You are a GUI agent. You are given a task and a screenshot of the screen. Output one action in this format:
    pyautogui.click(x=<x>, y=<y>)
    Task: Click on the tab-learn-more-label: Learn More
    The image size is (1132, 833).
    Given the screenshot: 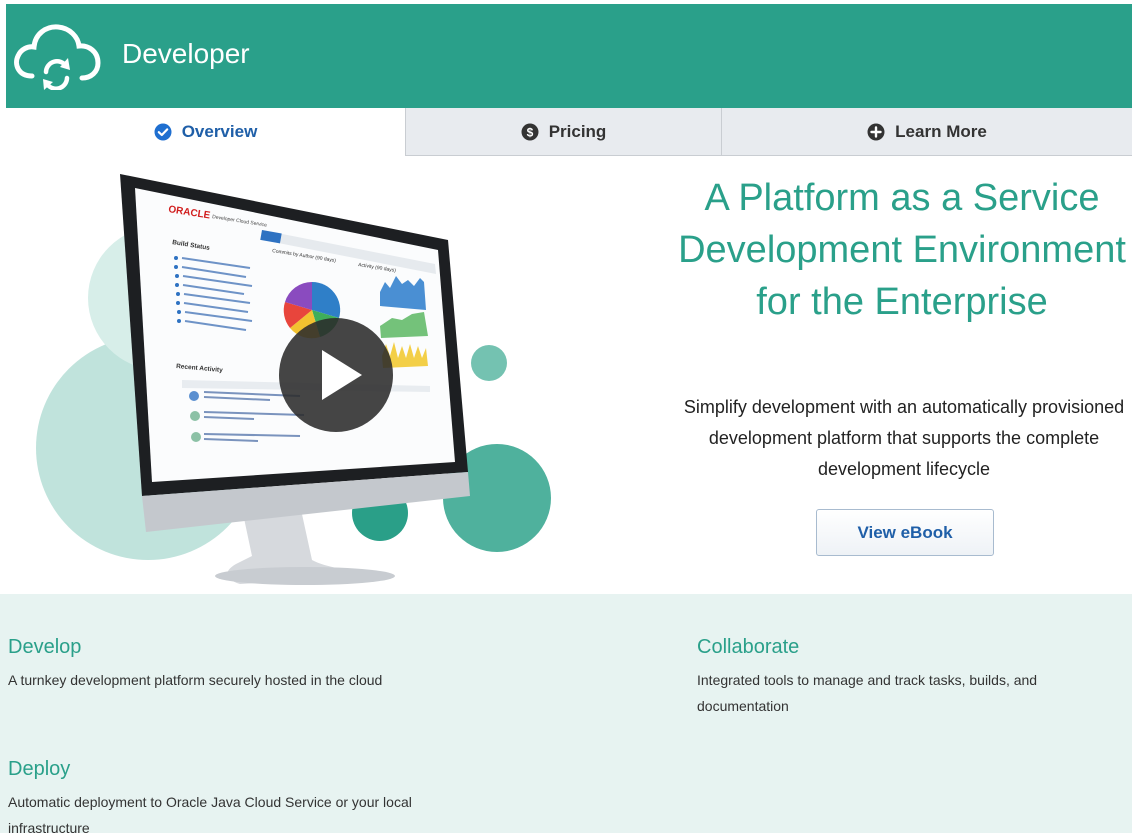 What is the action you would take?
    pyautogui.click(x=941, y=131)
    